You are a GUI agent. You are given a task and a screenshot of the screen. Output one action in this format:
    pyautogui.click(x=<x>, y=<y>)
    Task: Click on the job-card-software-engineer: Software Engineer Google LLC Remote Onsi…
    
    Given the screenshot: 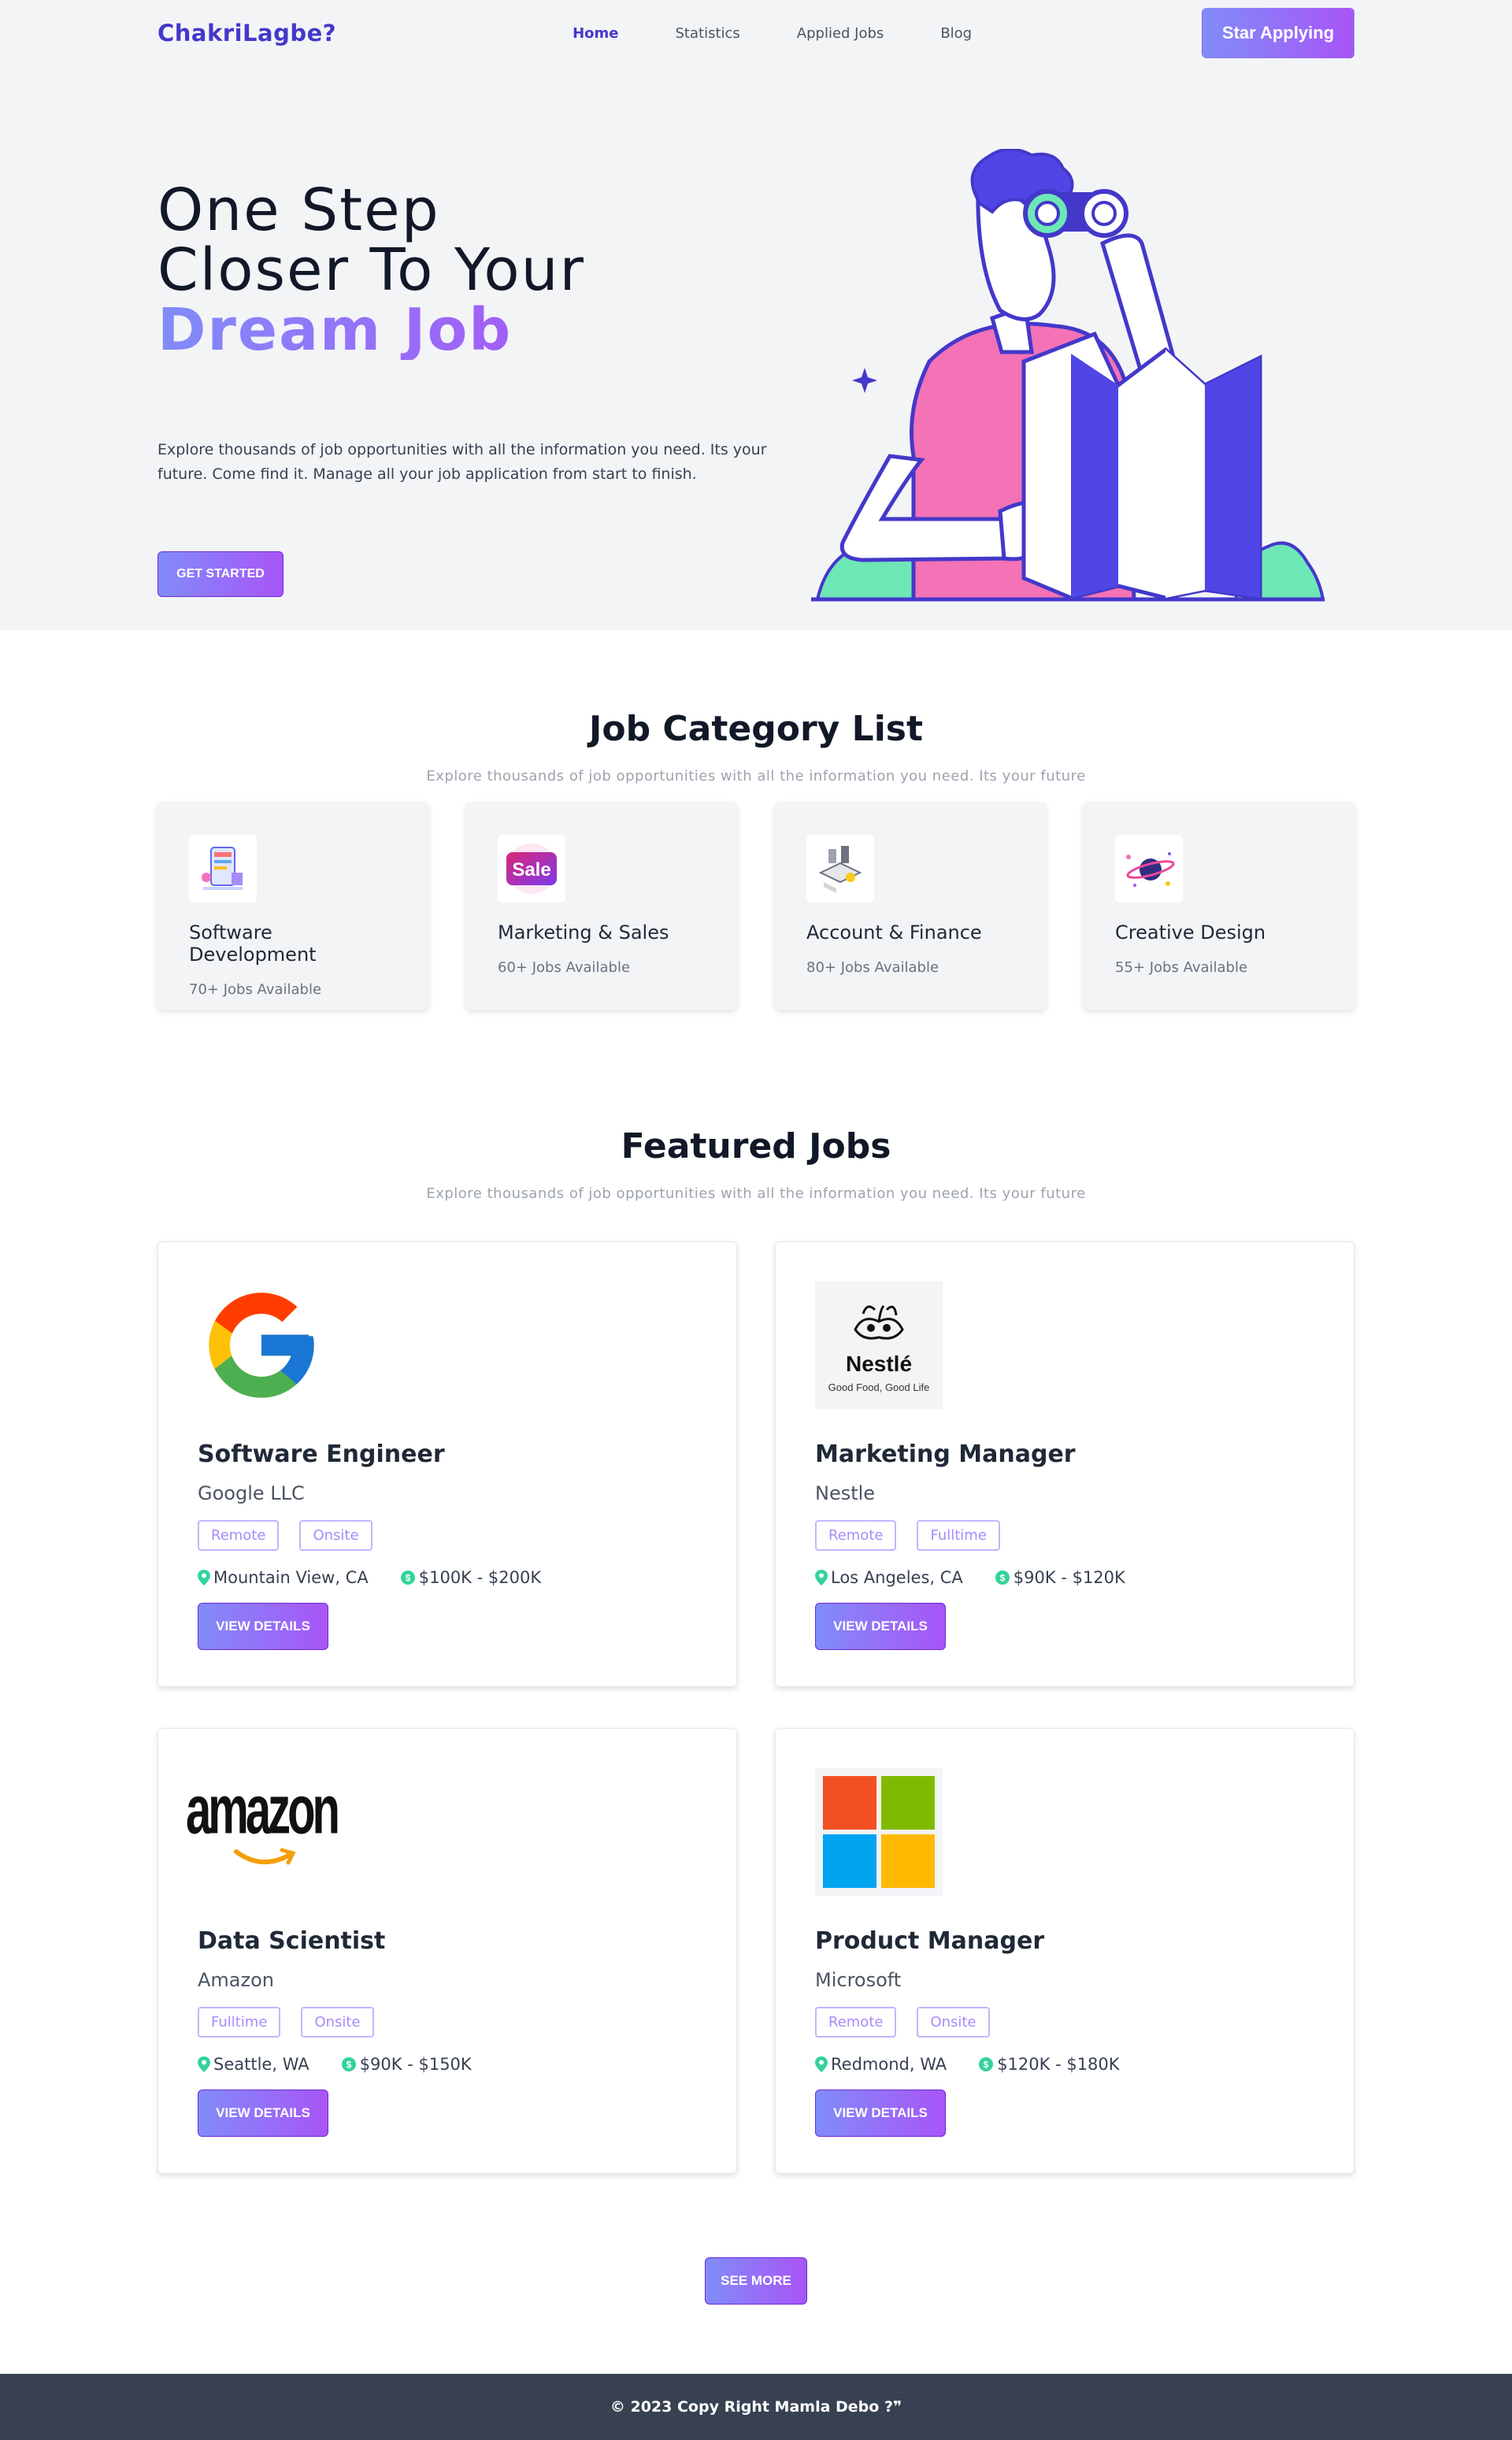 What is the action you would take?
    pyautogui.click(x=447, y=1464)
    